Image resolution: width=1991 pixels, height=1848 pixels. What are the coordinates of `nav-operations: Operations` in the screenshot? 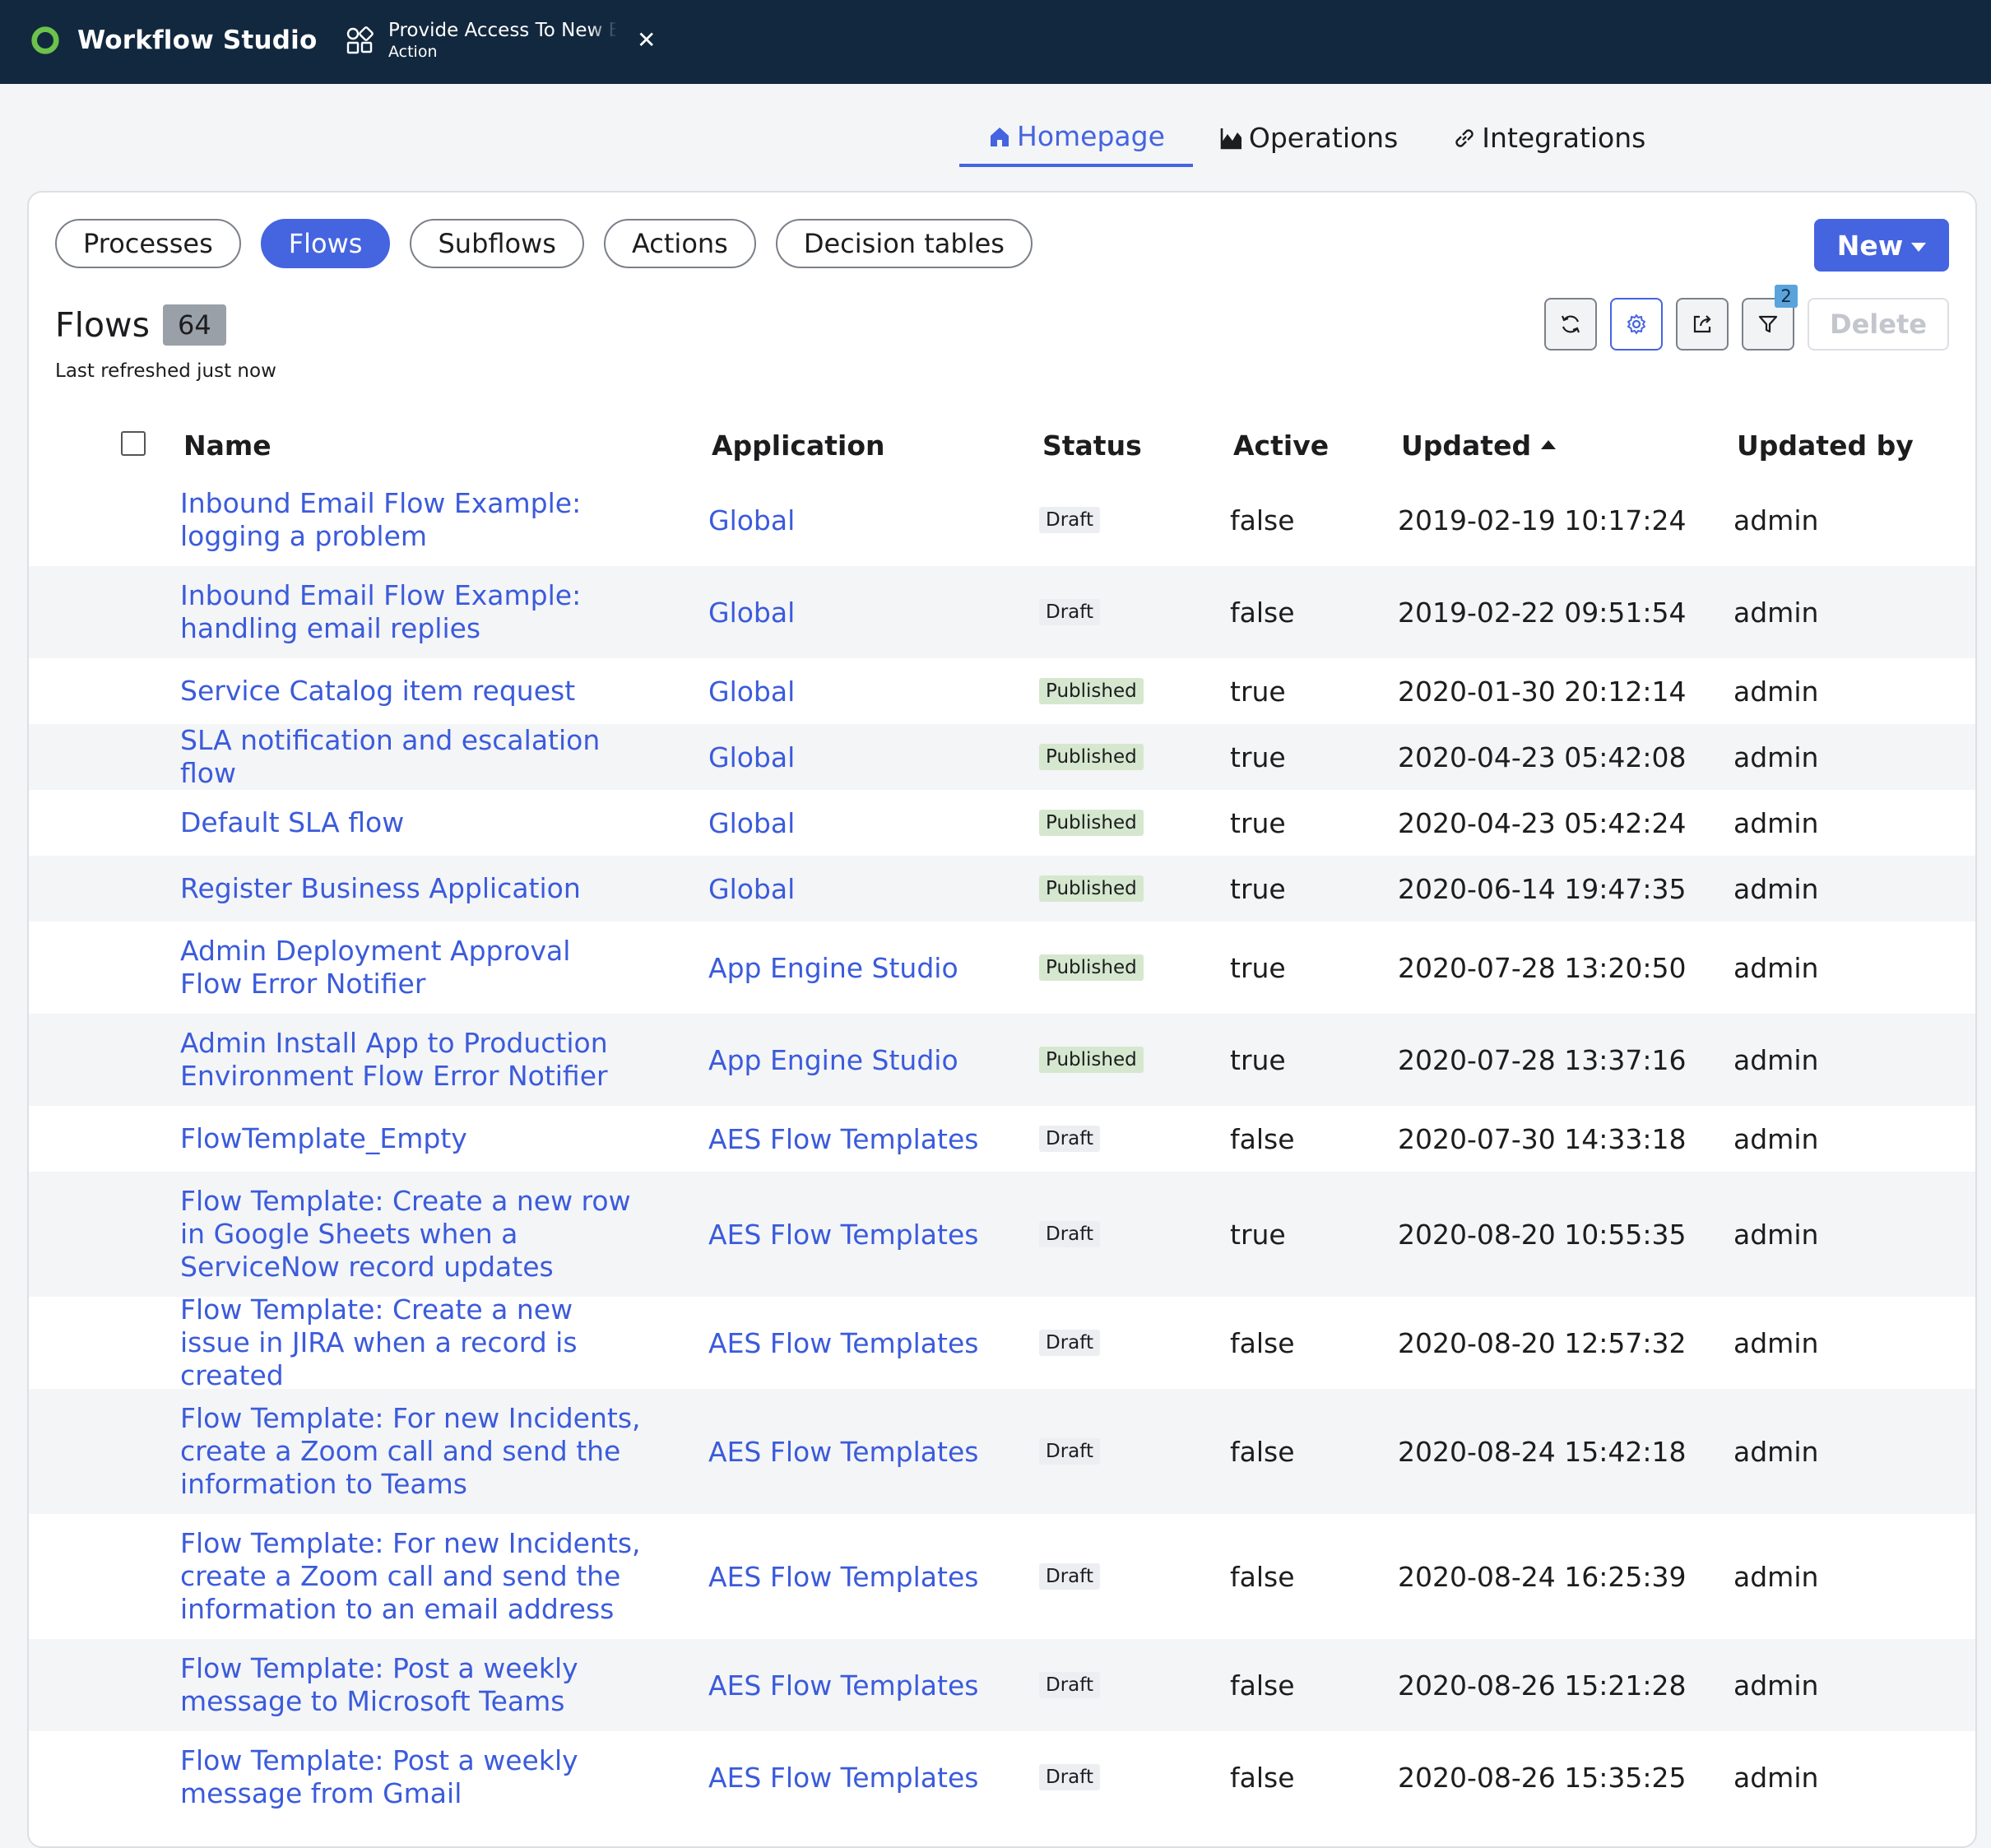 It's located at (1308, 141).